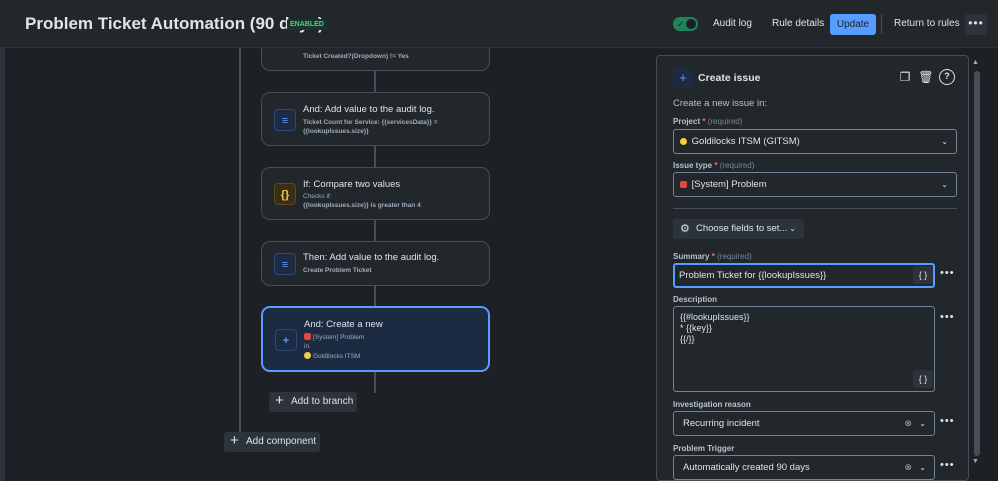 This screenshot has width=998, height=481. What do you see at coordinates (804, 349) in the screenshot?
I see `description-input: {{#lookupIssues}} * {{key}} {{/}}` at bounding box center [804, 349].